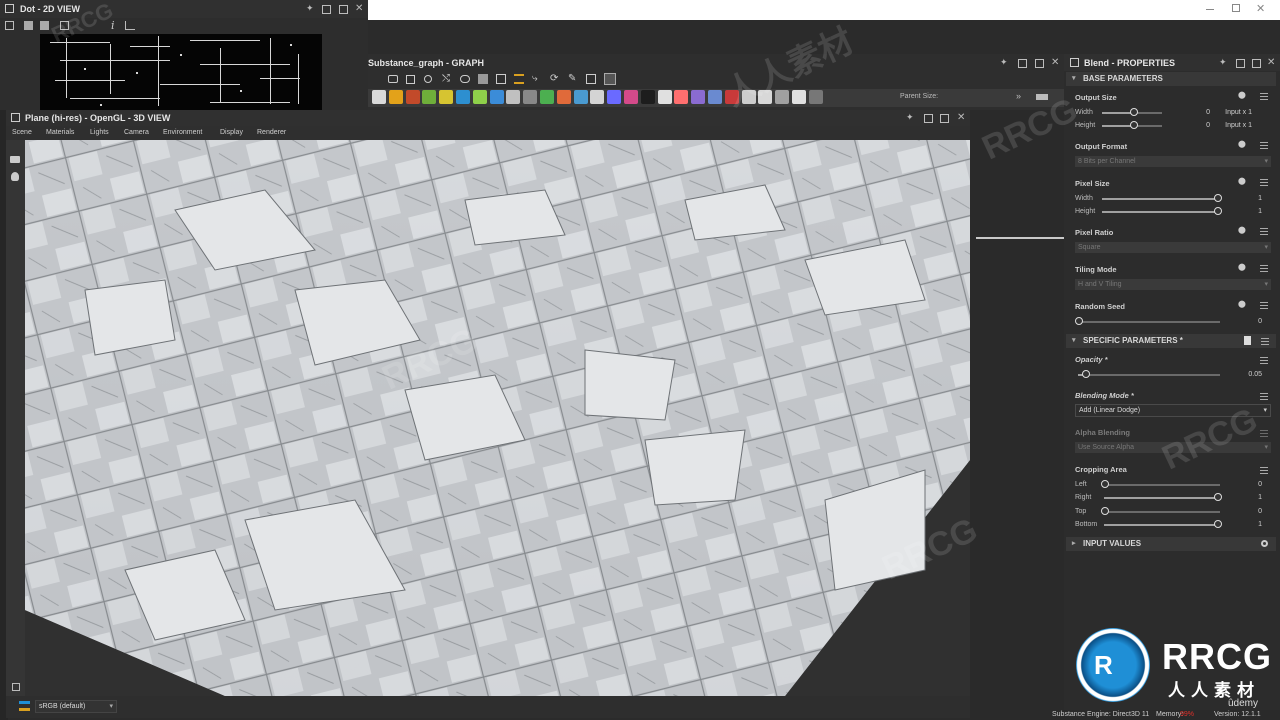 The width and height of the screenshot is (1280, 720). What do you see at coordinates (99, 132) in the screenshot?
I see `menu-lights: Lights` at bounding box center [99, 132].